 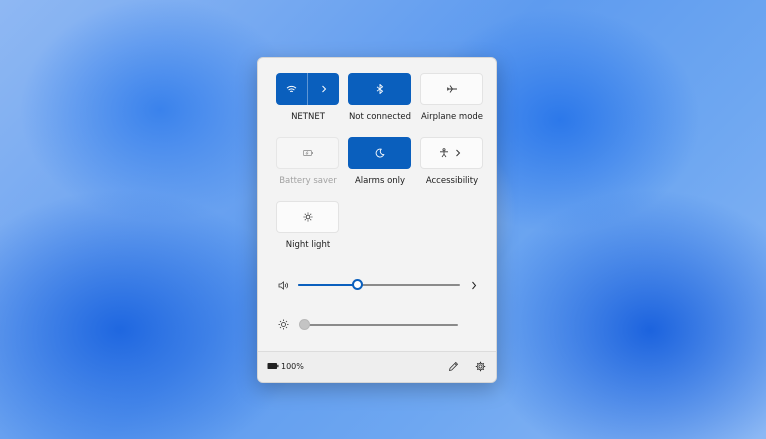 I want to click on volume-slider, so click(x=379, y=284).